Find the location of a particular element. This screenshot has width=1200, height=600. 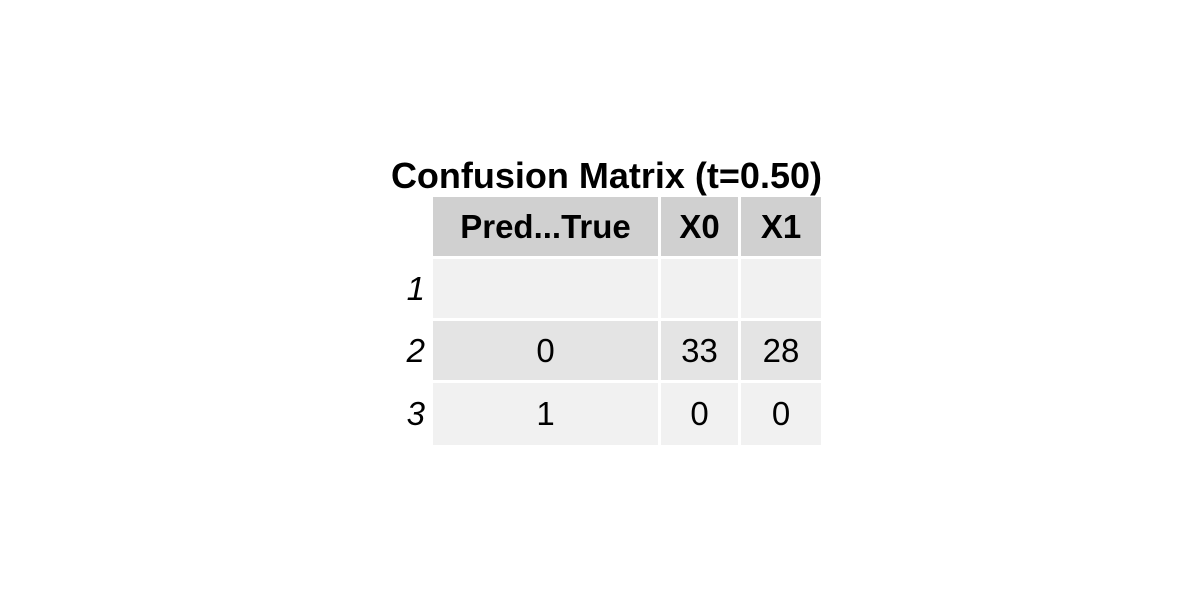

table-title: Confusion Matrix (t=0.50) is located at coordinates (606, 175).